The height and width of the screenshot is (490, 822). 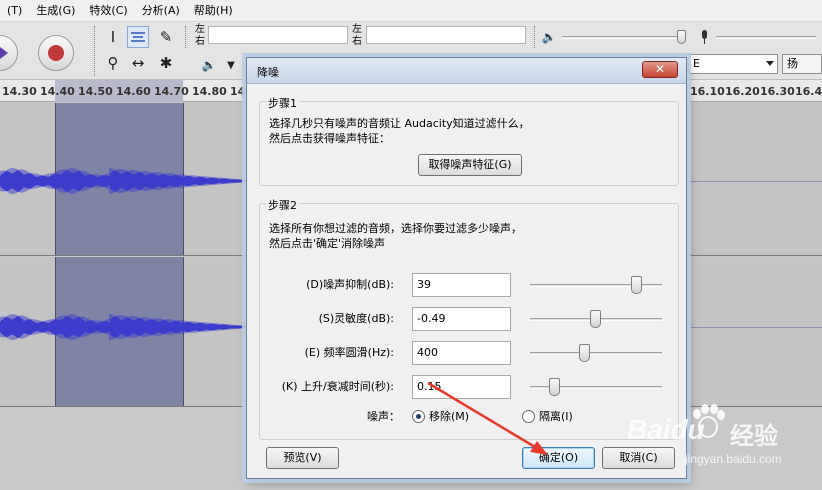 What do you see at coordinates (138, 63) in the screenshot?
I see `timeshift-tool-icon: ↔` at bounding box center [138, 63].